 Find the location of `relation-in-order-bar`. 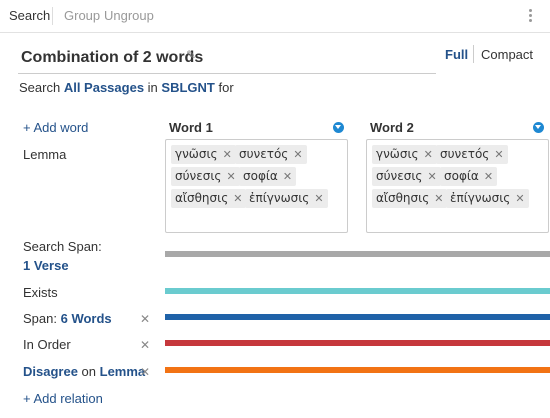

relation-in-order-bar is located at coordinates (357, 343).